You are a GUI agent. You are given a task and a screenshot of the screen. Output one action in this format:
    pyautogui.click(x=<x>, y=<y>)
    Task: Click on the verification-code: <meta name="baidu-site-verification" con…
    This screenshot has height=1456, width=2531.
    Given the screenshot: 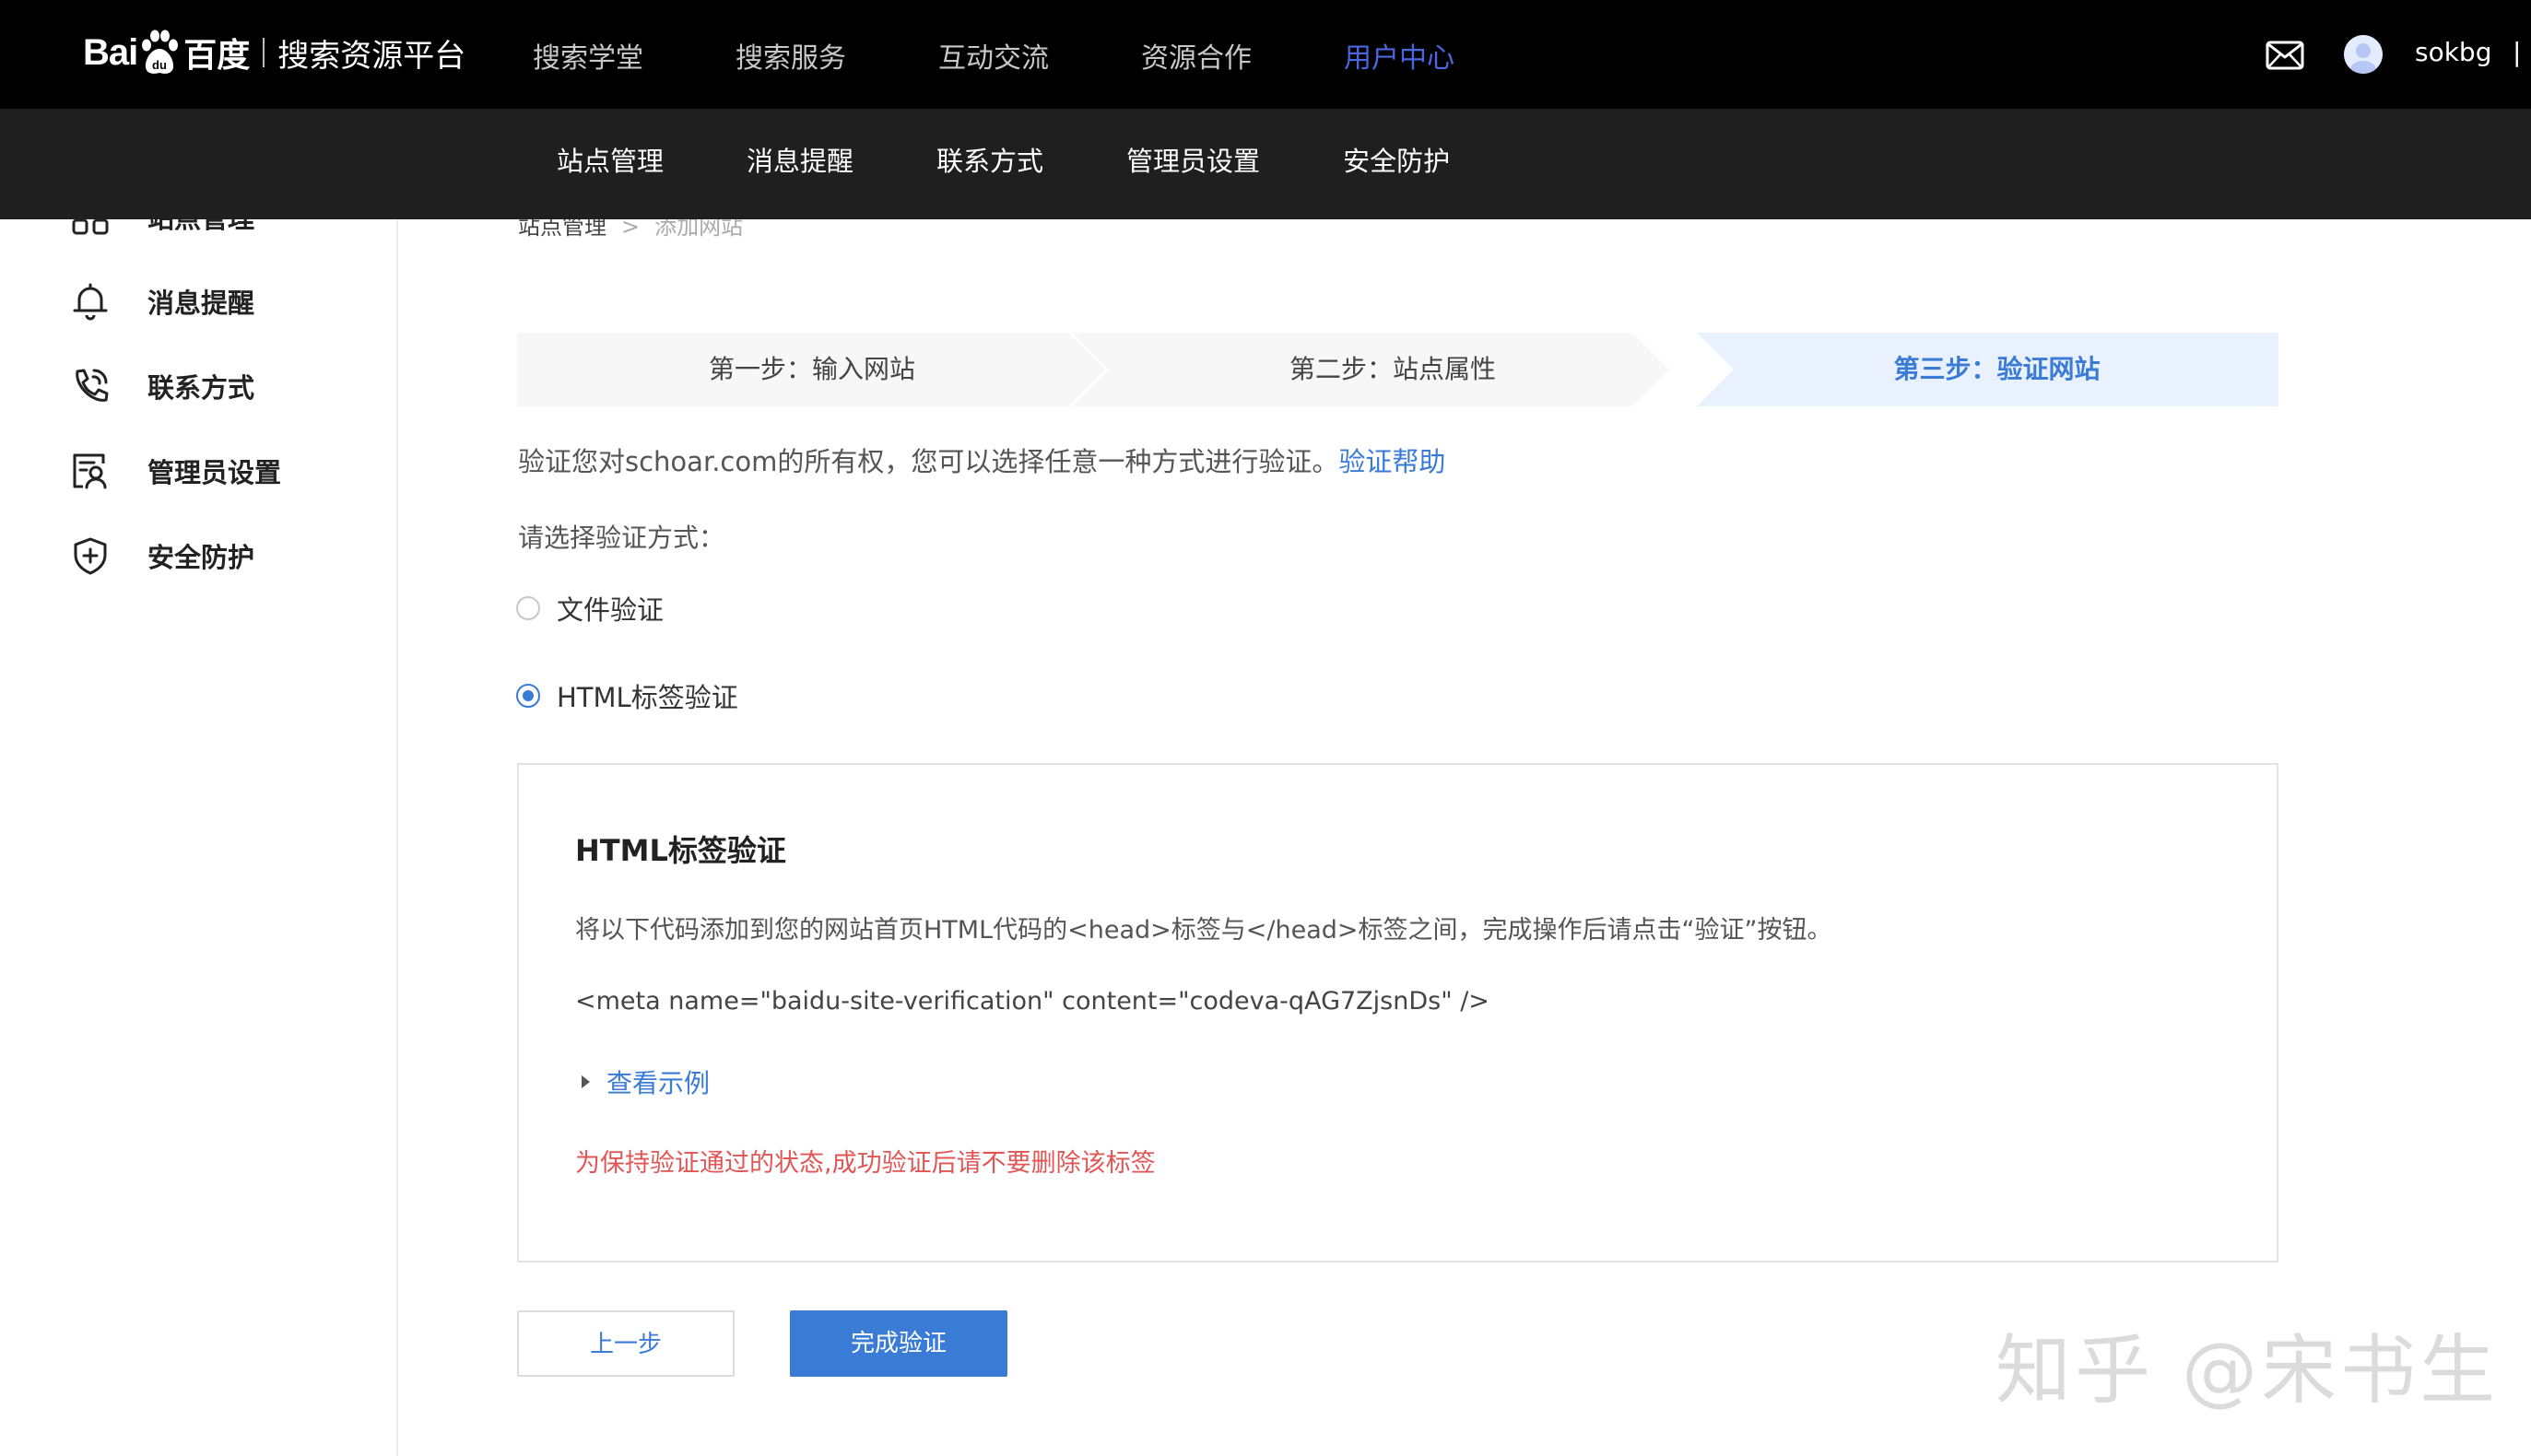 What is the action you would take?
    pyautogui.click(x=1032, y=1001)
    